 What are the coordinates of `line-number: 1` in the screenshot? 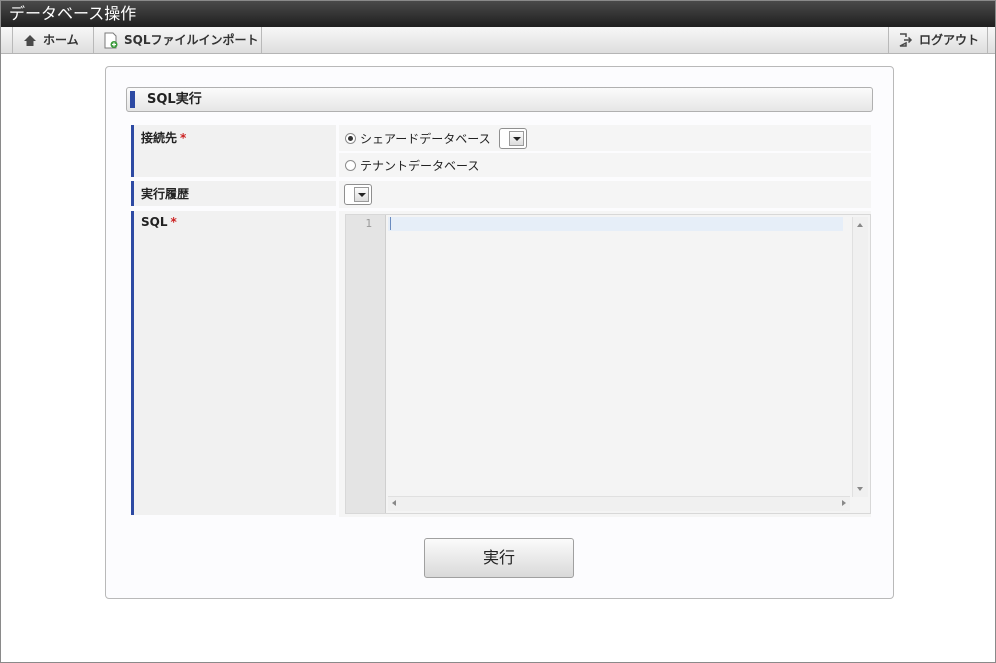 It's located at (368, 223).